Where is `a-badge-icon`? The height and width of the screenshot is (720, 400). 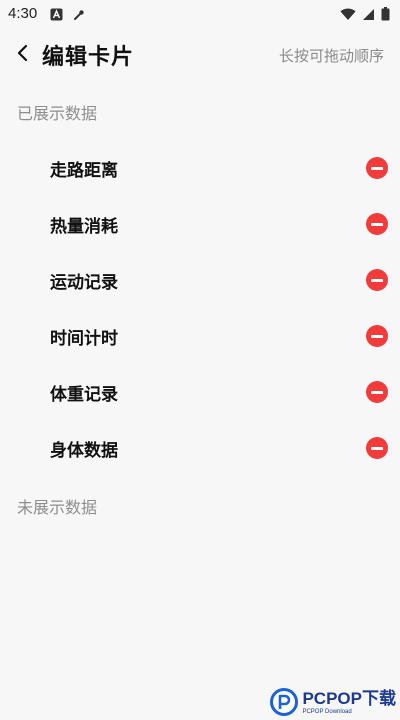
a-badge-icon is located at coordinates (56, 15).